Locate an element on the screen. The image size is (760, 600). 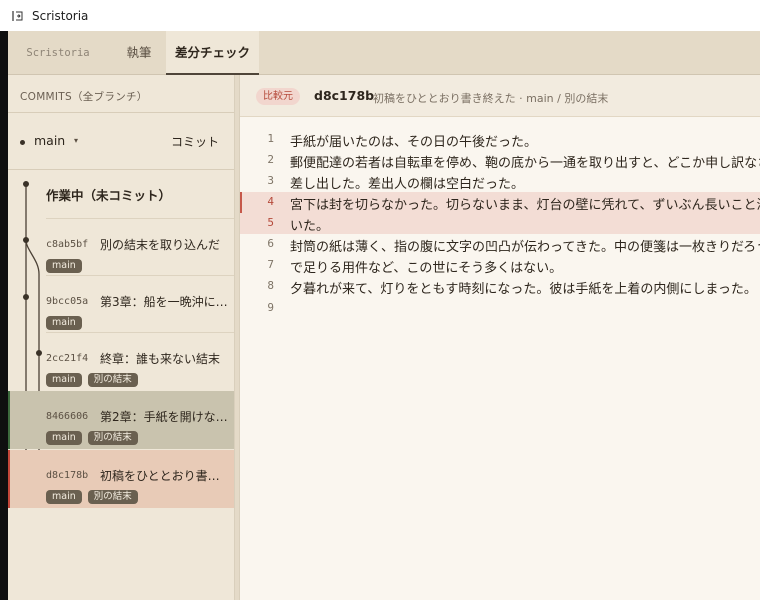
line-text: 郵便配達の若者は自転車を停め、鞄の底から一通を取り出すと、どこか申し訳なさそうに is located at coordinates (525, 163).